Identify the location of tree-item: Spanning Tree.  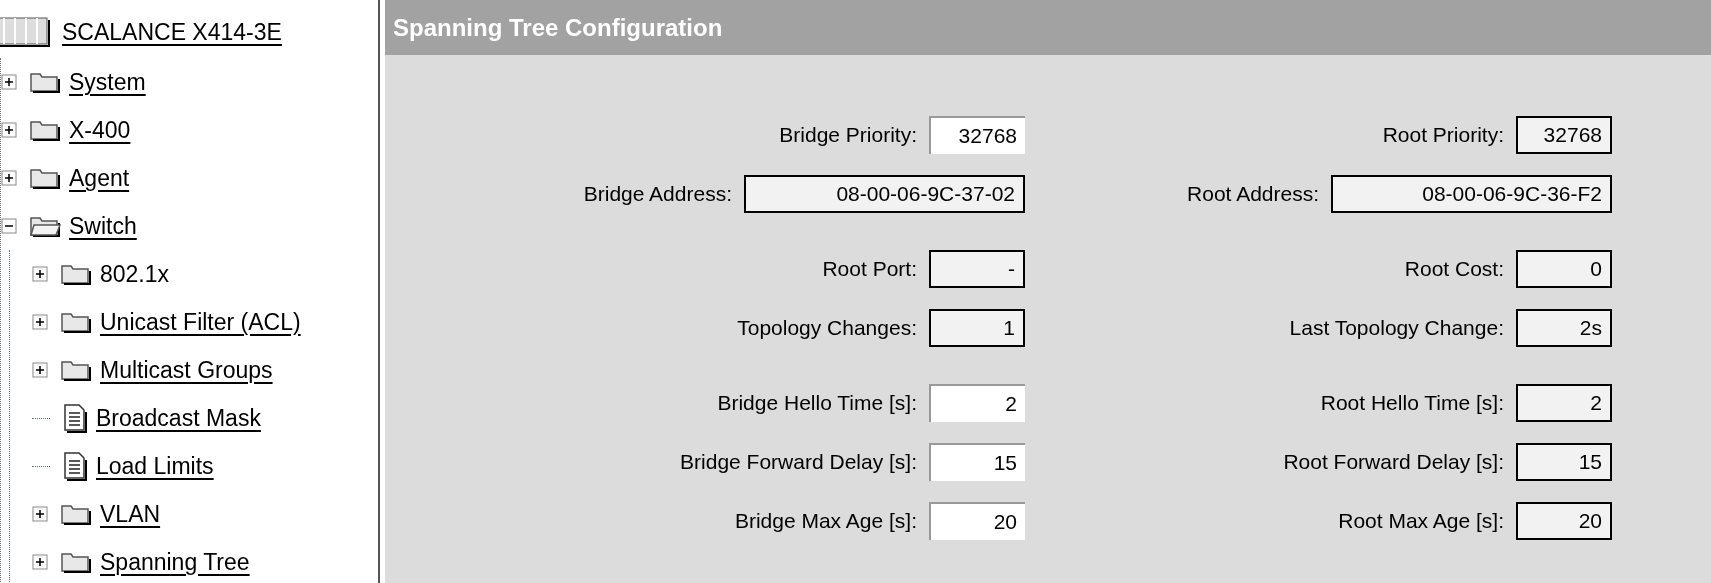
(175, 562).